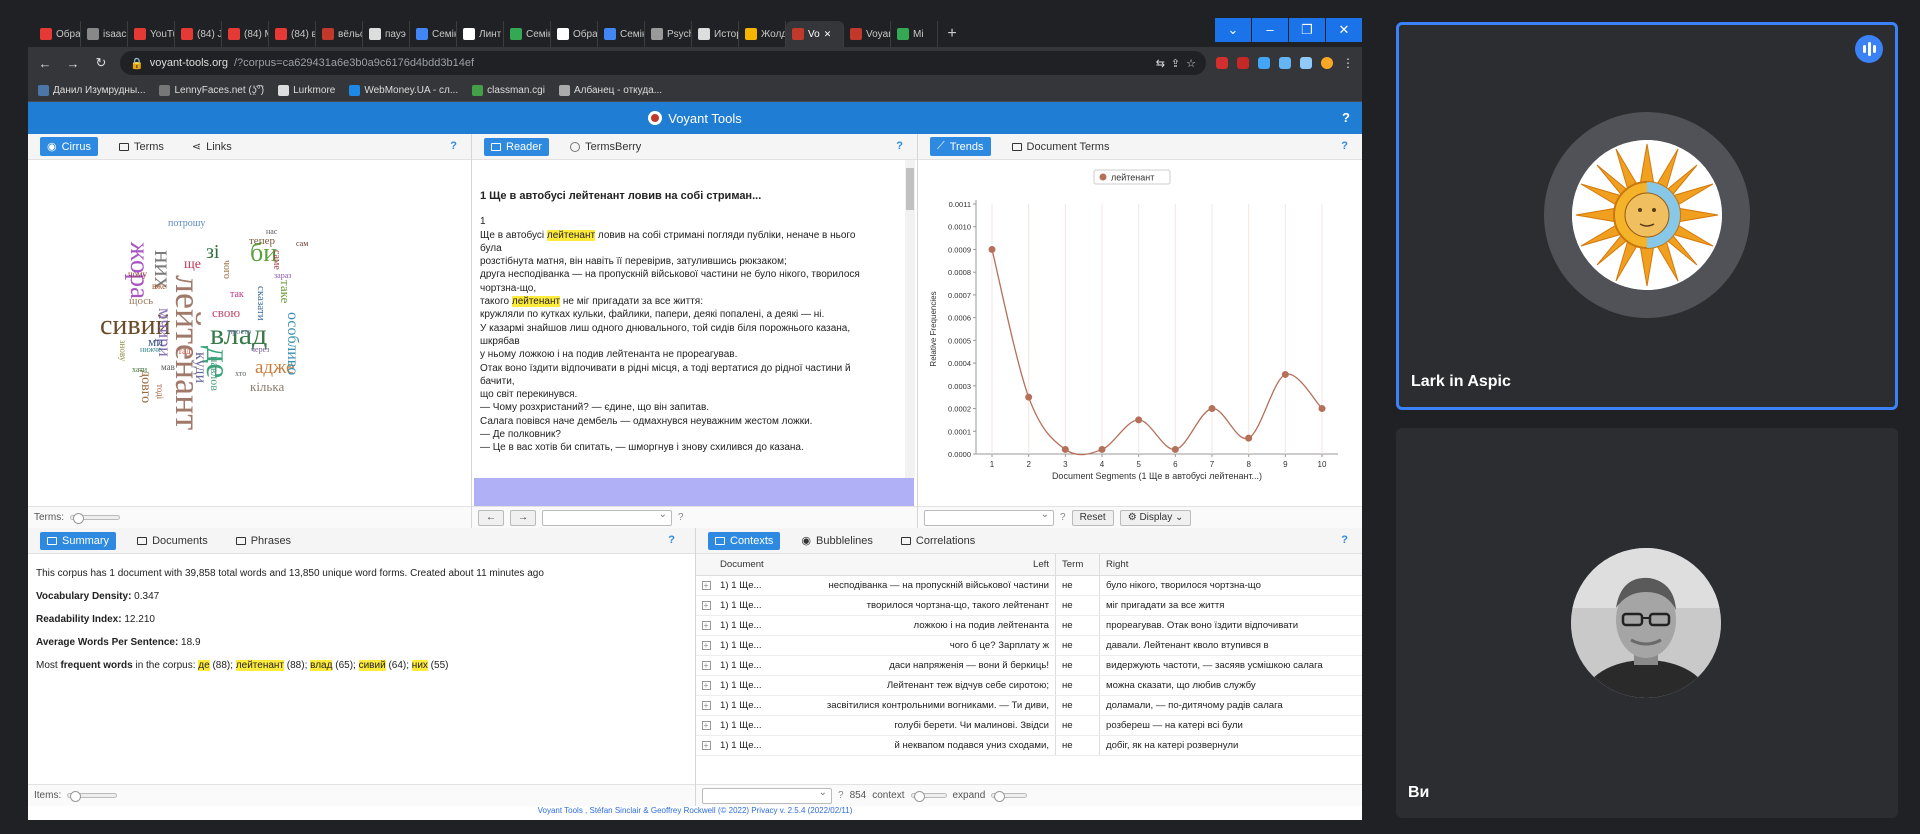  What do you see at coordinates (78, 540) in the screenshot?
I see `tab-summary: Summary` at bounding box center [78, 540].